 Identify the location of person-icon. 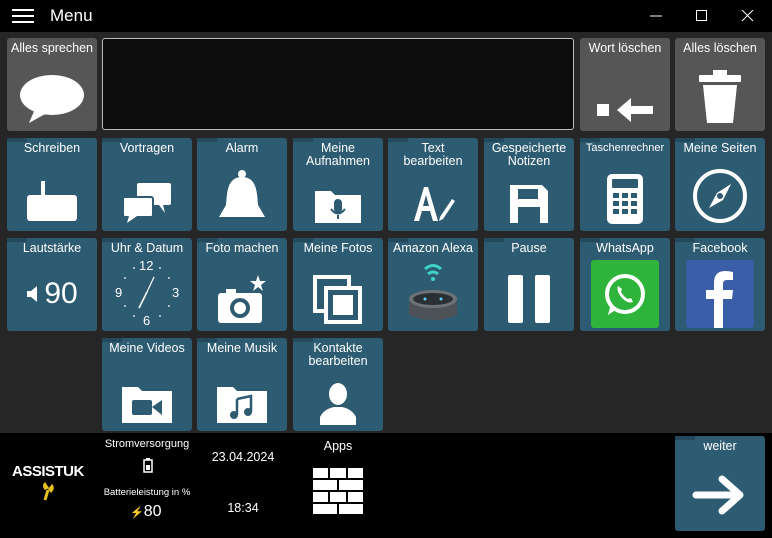
(338, 403).